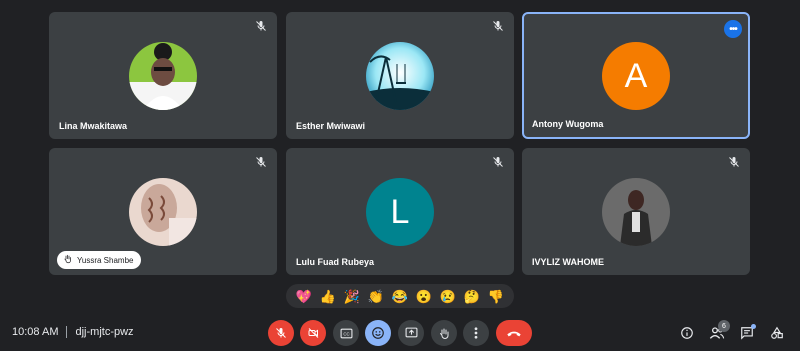 The width and height of the screenshot is (800, 351). I want to click on participant-name: Yussra Shambe, so click(105, 260).